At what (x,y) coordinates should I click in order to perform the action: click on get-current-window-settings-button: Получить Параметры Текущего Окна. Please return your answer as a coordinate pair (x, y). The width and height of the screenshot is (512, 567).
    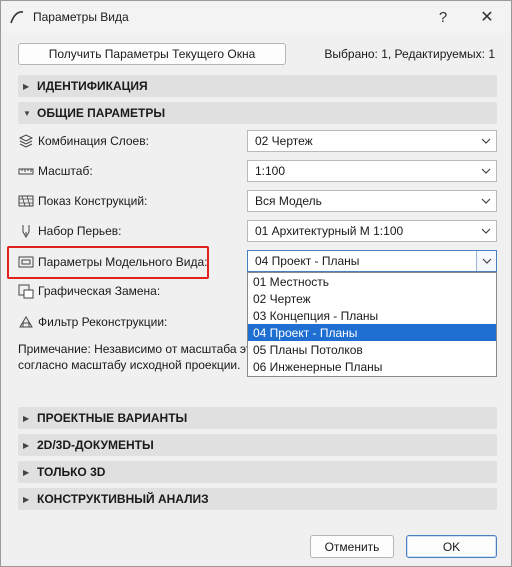
    Looking at the image, I should click on (152, 54).